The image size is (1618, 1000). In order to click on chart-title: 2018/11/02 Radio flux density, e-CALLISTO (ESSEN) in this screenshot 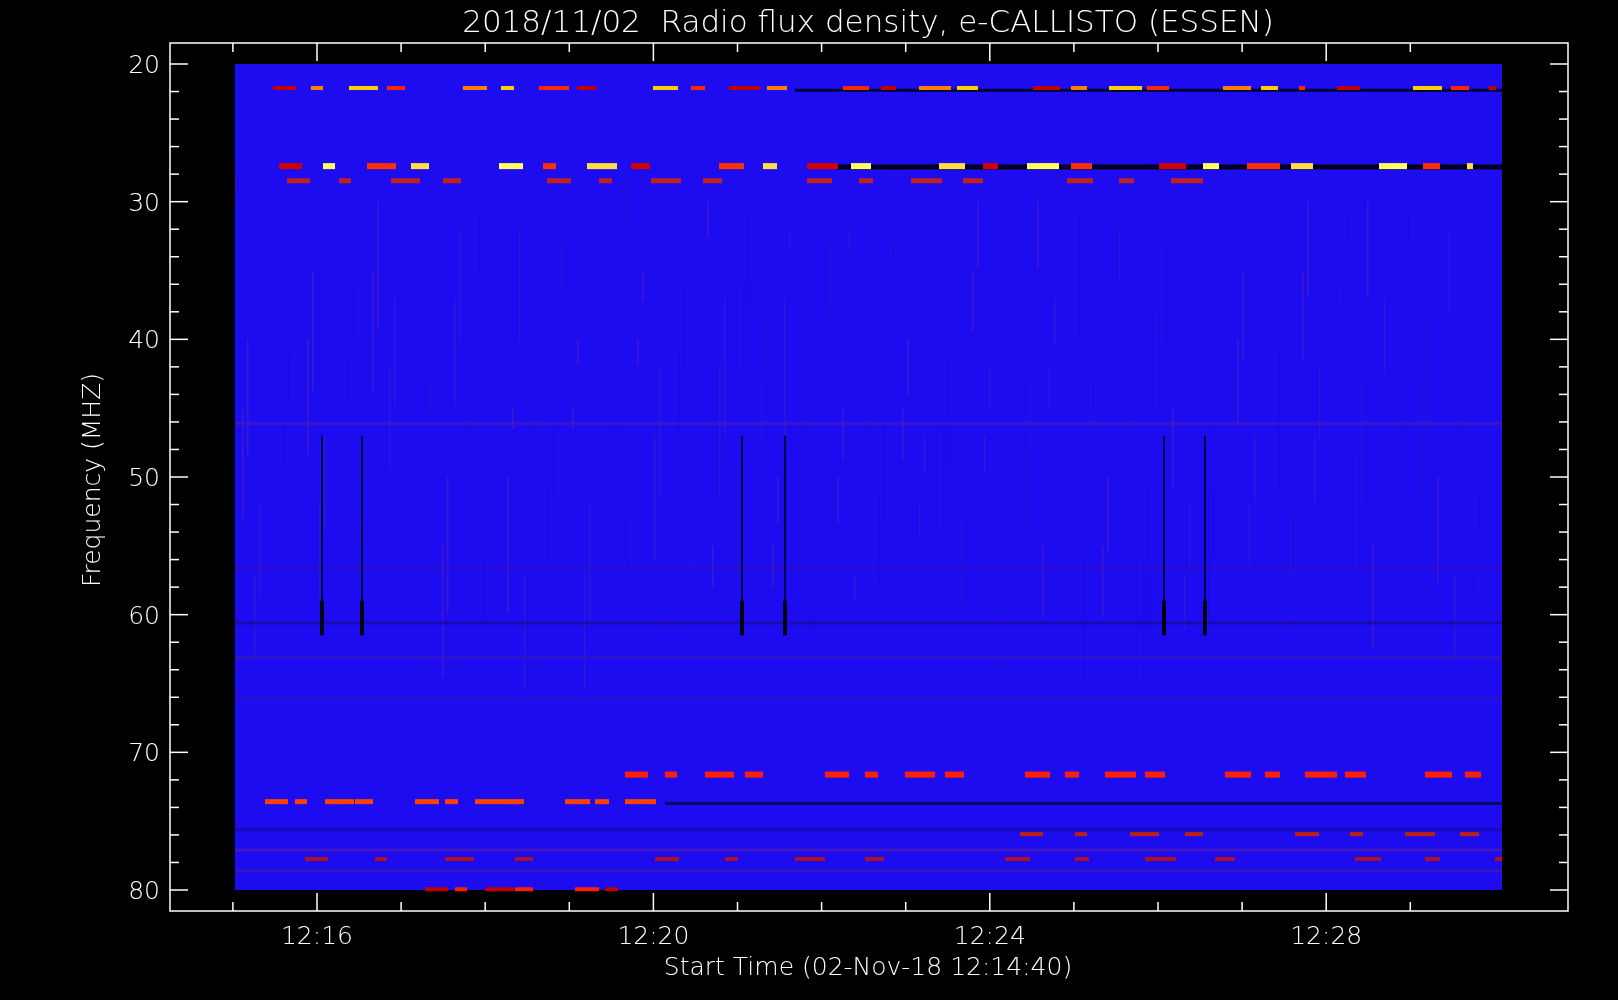, I will do `click(868, 21)`.